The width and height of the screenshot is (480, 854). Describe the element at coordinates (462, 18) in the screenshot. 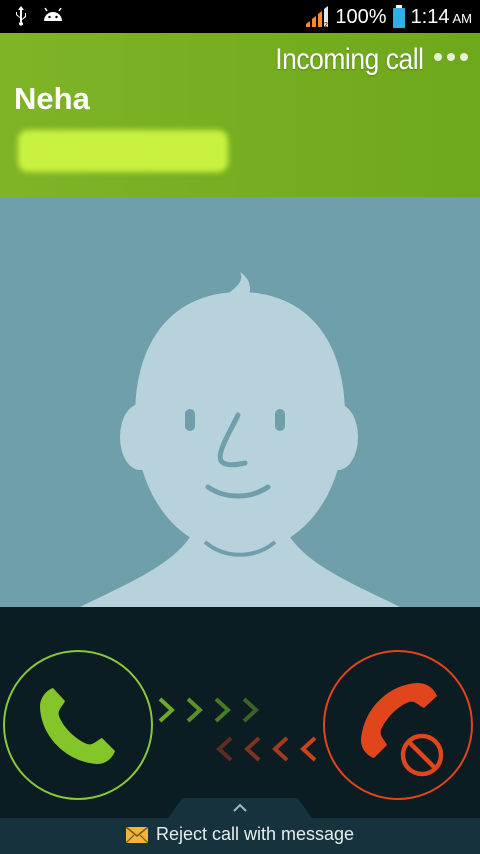

I see `ampm-text: AM` at that location.